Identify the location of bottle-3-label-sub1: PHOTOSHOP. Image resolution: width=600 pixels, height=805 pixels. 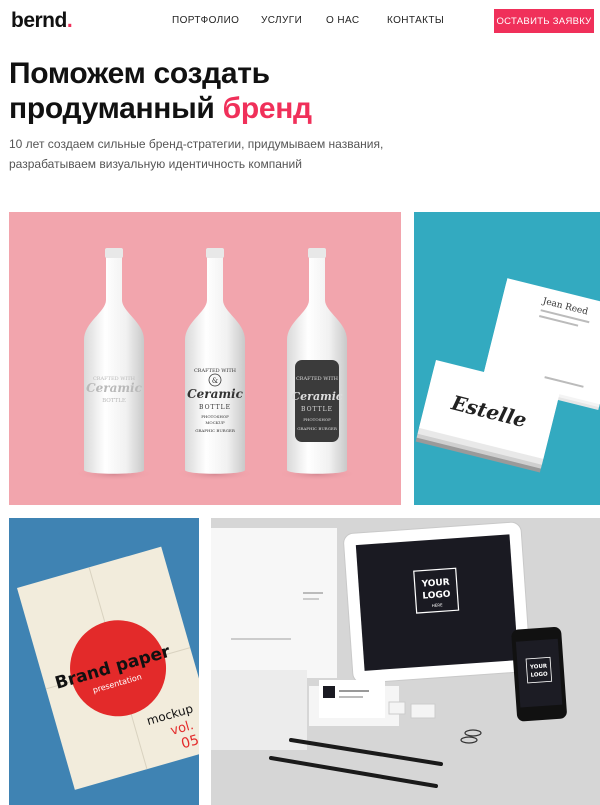
(317, 419).